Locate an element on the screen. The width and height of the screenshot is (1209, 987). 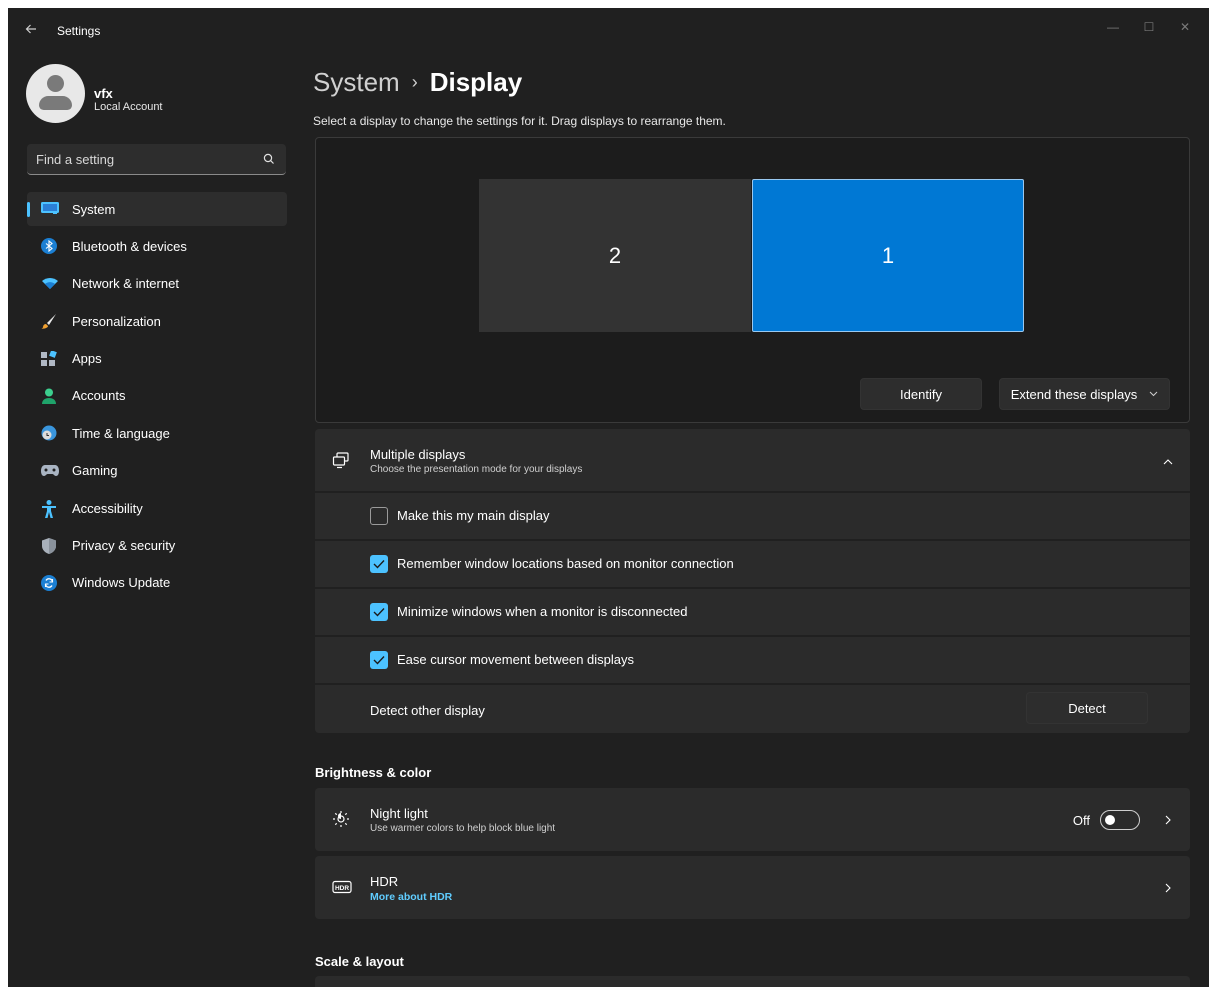
sidebar-item-label: Accessibility is located at coordinates (107, 508).